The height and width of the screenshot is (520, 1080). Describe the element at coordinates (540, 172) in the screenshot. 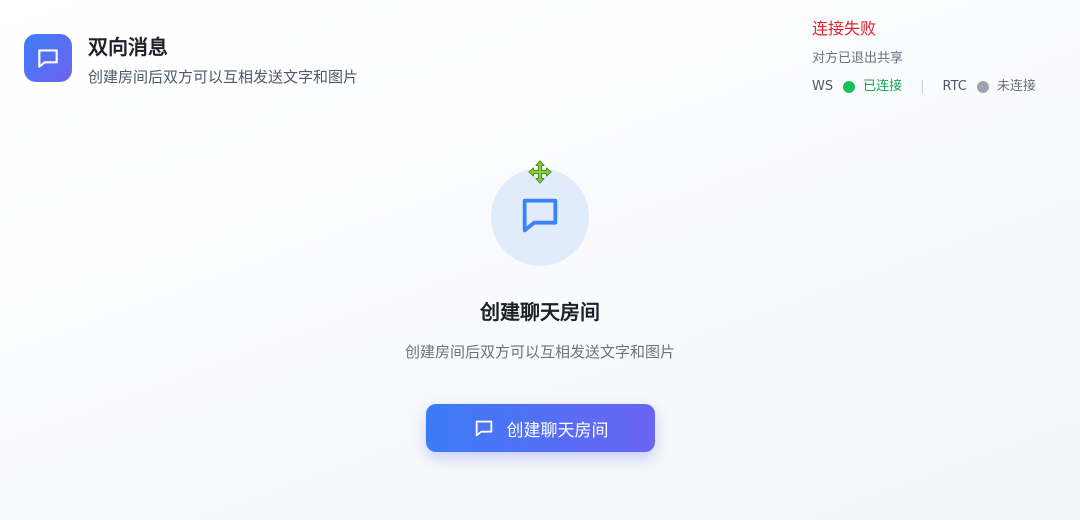

I see `move-cursor-icon` at that location.